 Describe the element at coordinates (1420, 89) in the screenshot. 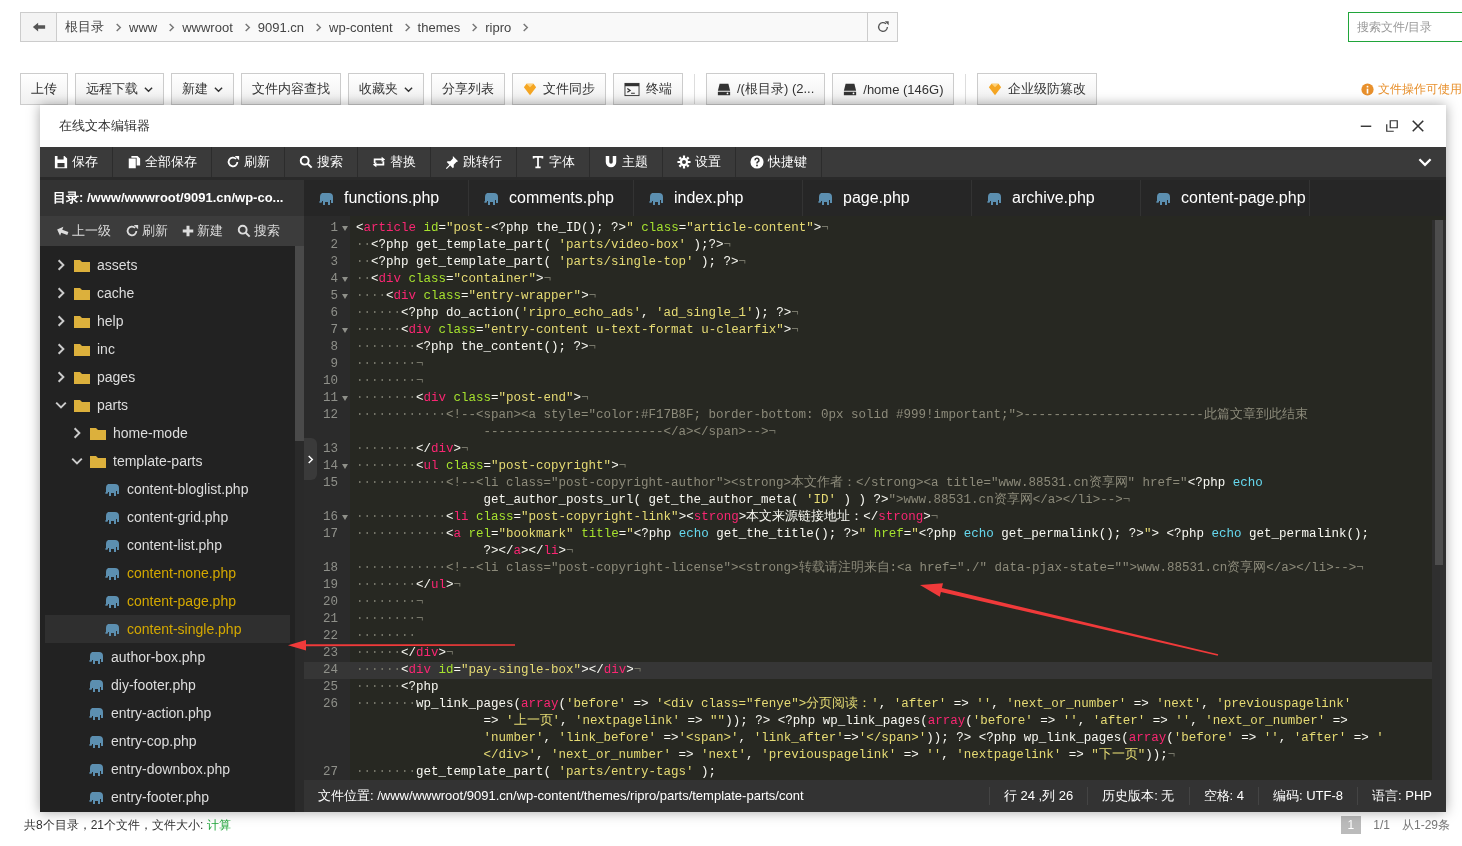

I see `notice-text: 文件操作可使用` at that location.